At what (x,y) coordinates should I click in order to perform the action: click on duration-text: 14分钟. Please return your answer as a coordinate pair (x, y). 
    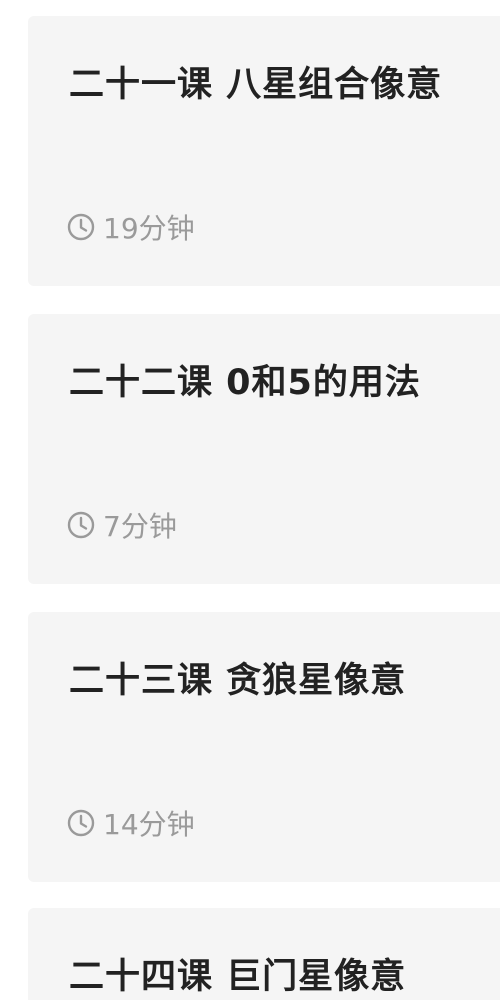
    Looking at the image, I should click on (149, 824).